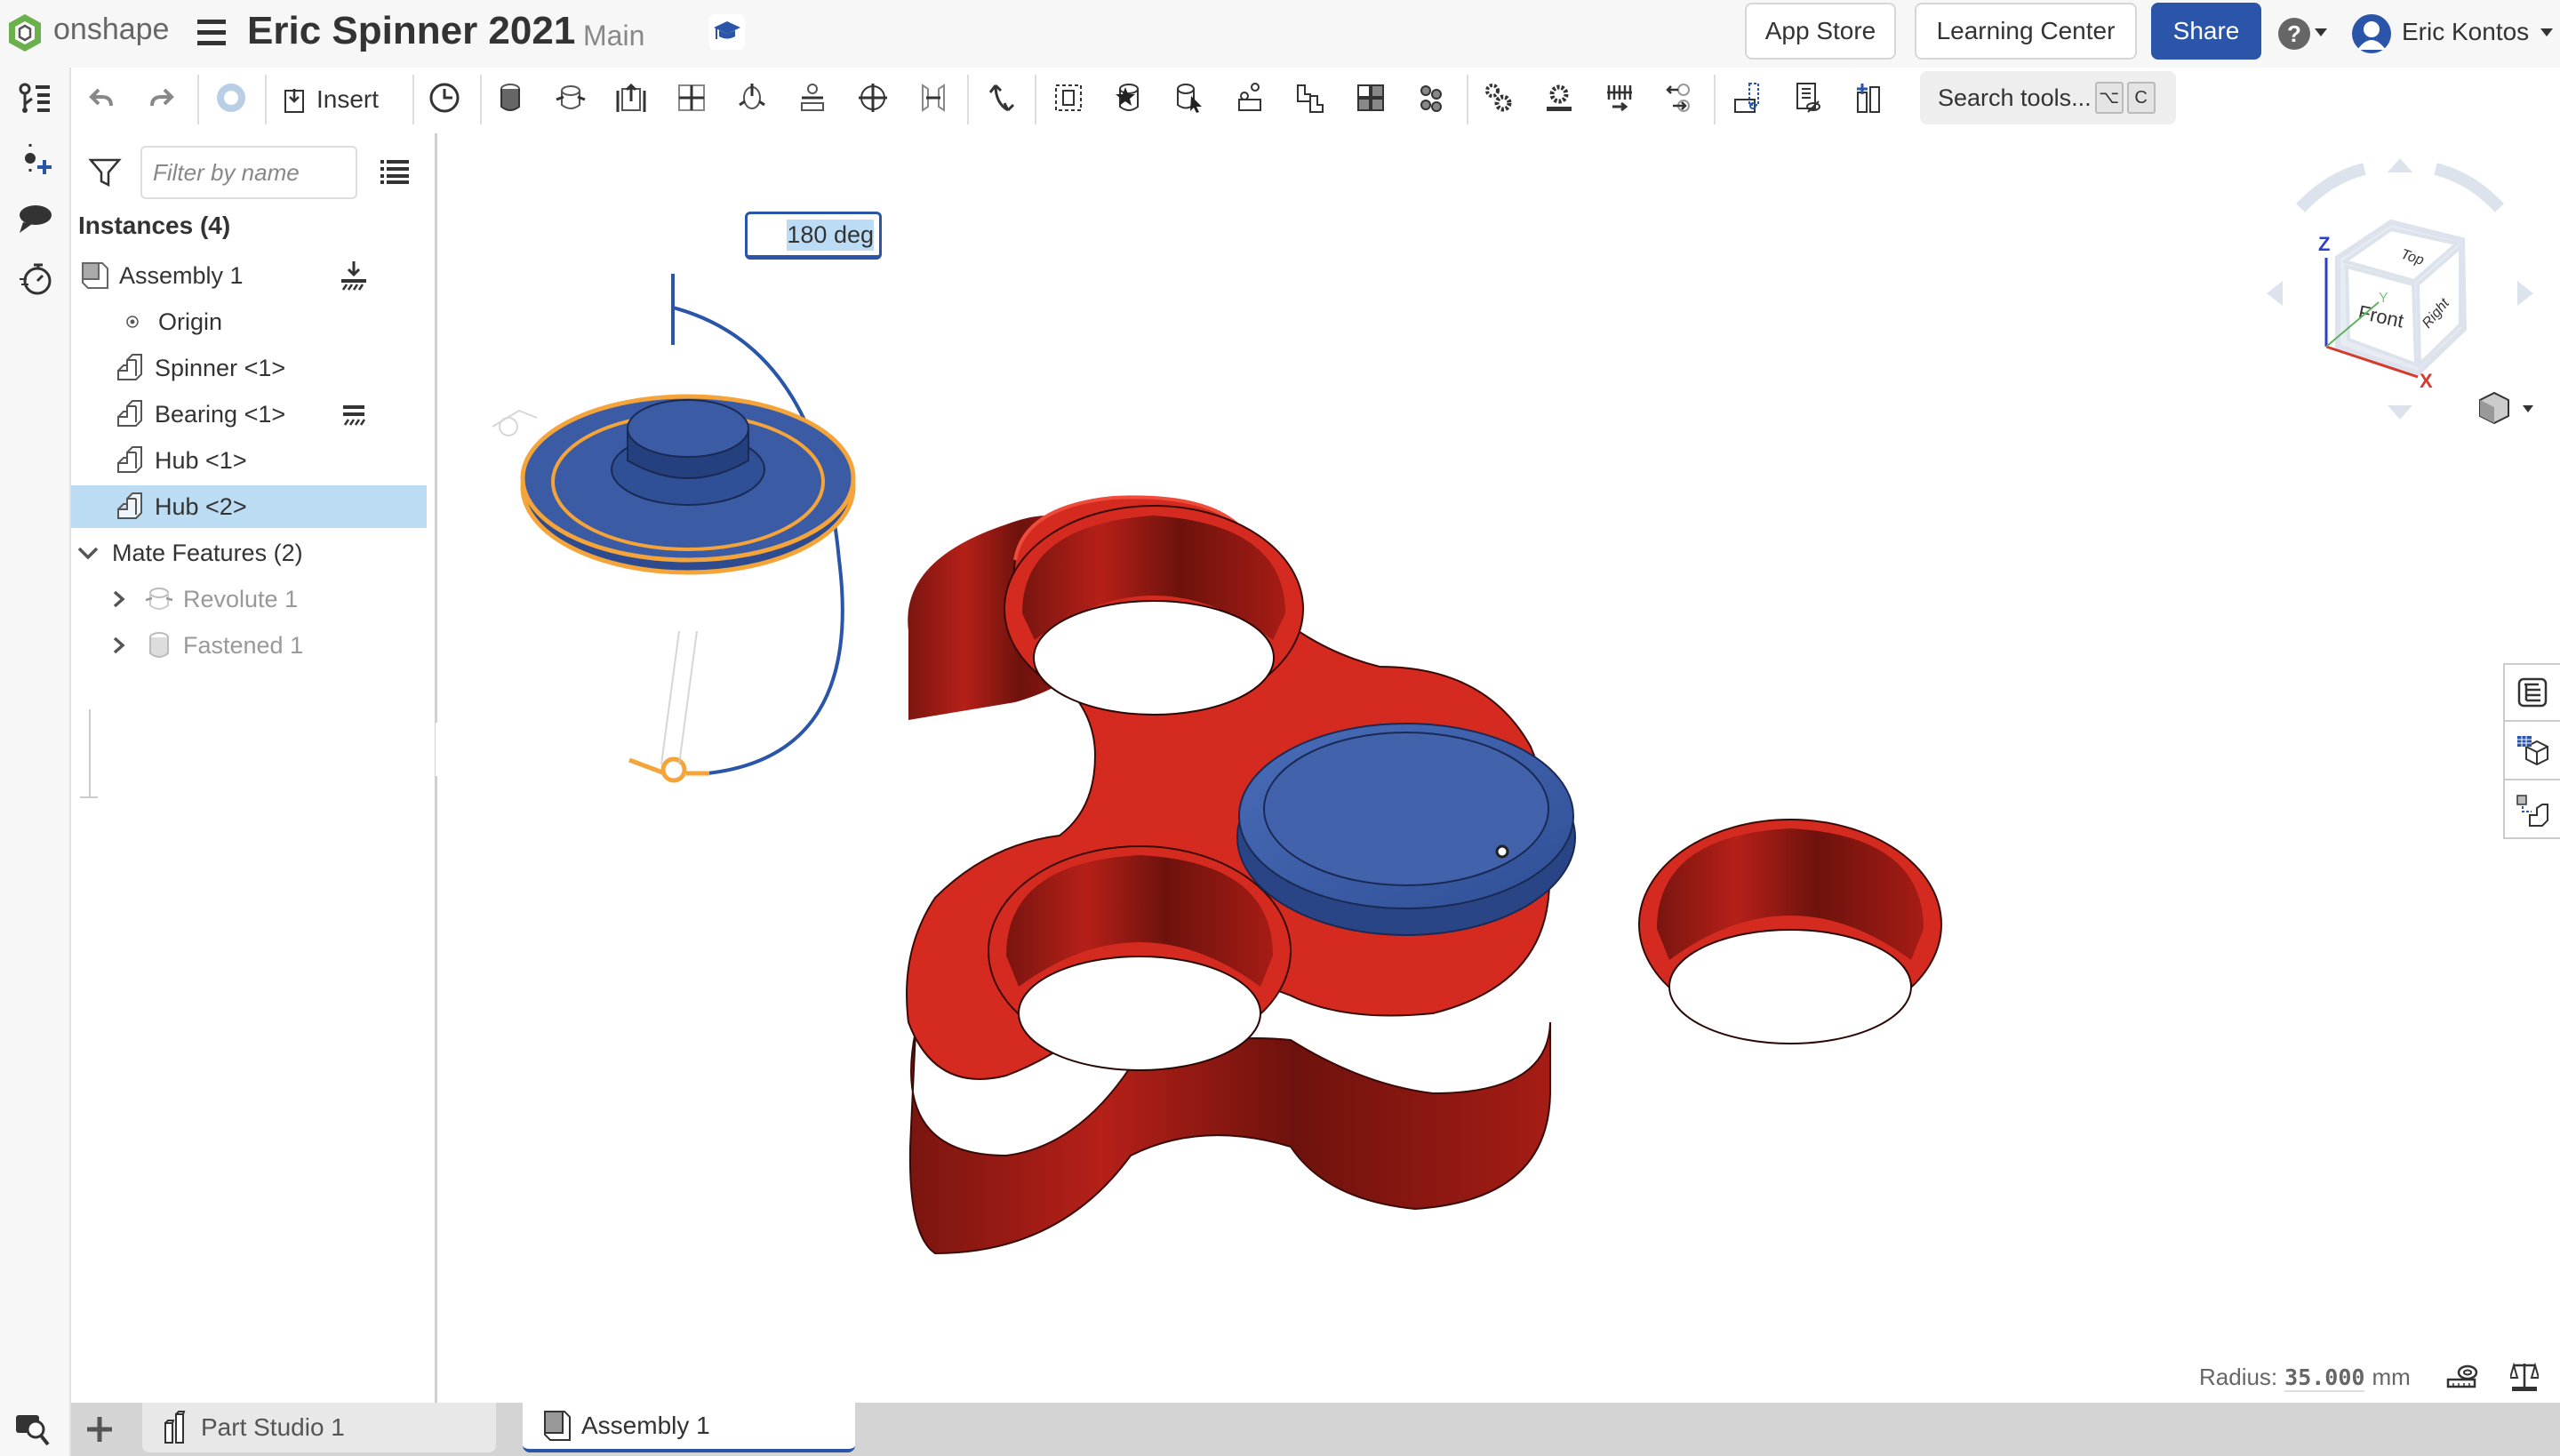  Describe the element at coordinates (872, 97) in the screenshot. I see `ball-mate-icon` at that location.